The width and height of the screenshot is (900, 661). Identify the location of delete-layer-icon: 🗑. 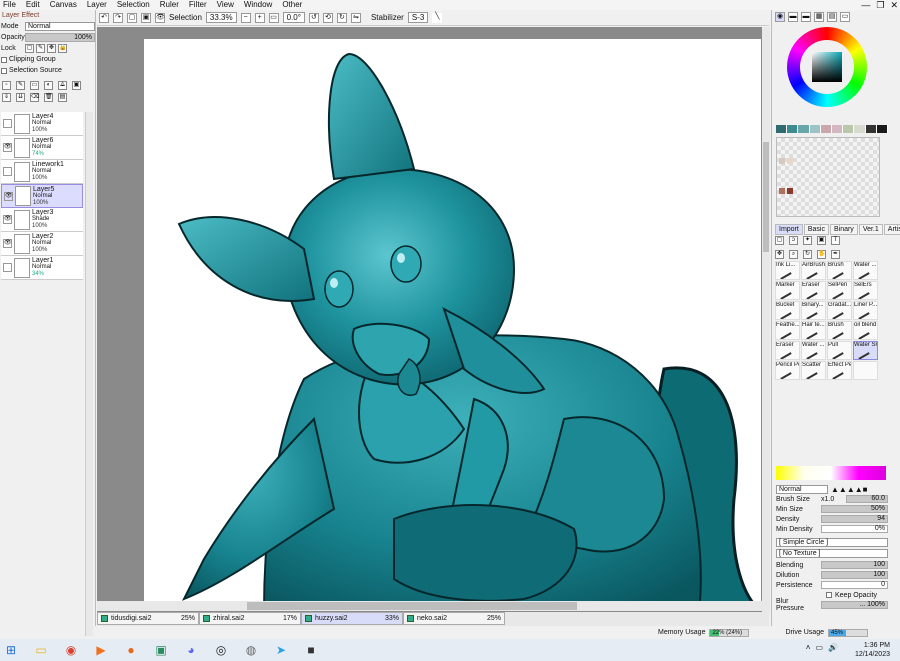
(48, 97).